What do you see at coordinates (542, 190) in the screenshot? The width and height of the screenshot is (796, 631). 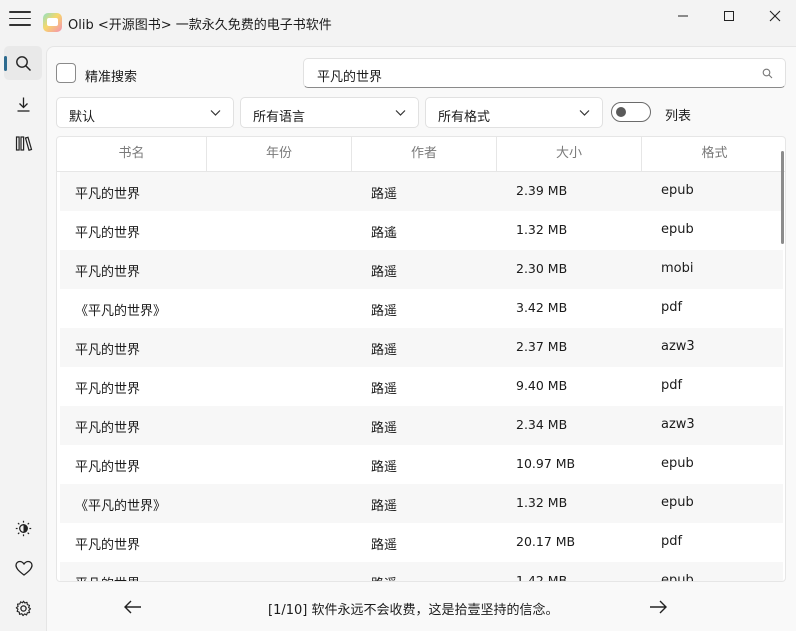 I see `cell-size: 2.39 MB` at bounding box center [542, 190].